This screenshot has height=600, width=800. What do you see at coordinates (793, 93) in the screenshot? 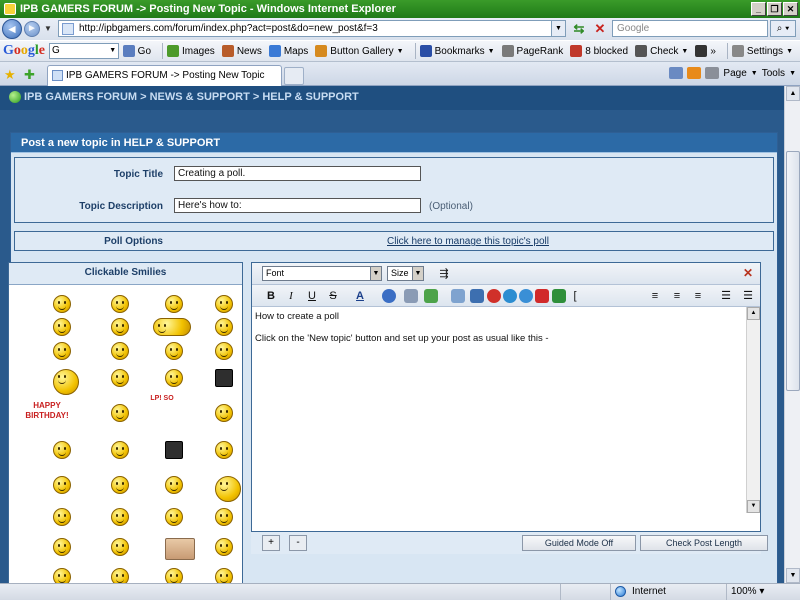
I see `scroll-up-icon: ▲` at bounding box center [793, 93].